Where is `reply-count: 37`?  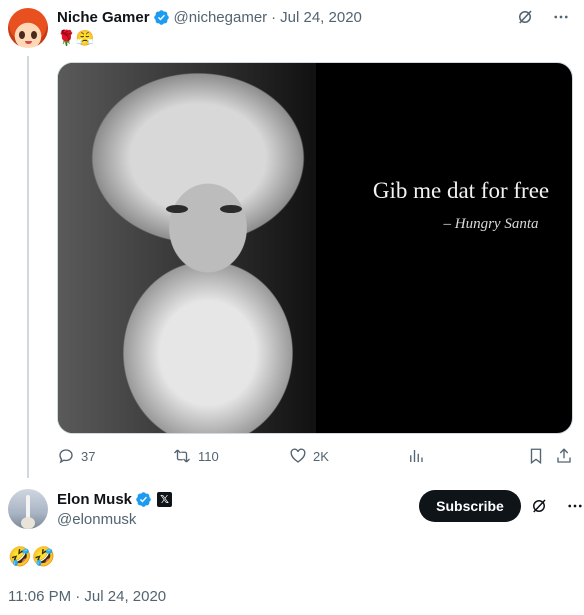 reply-count: 37 is located at coordinates (88, 456).